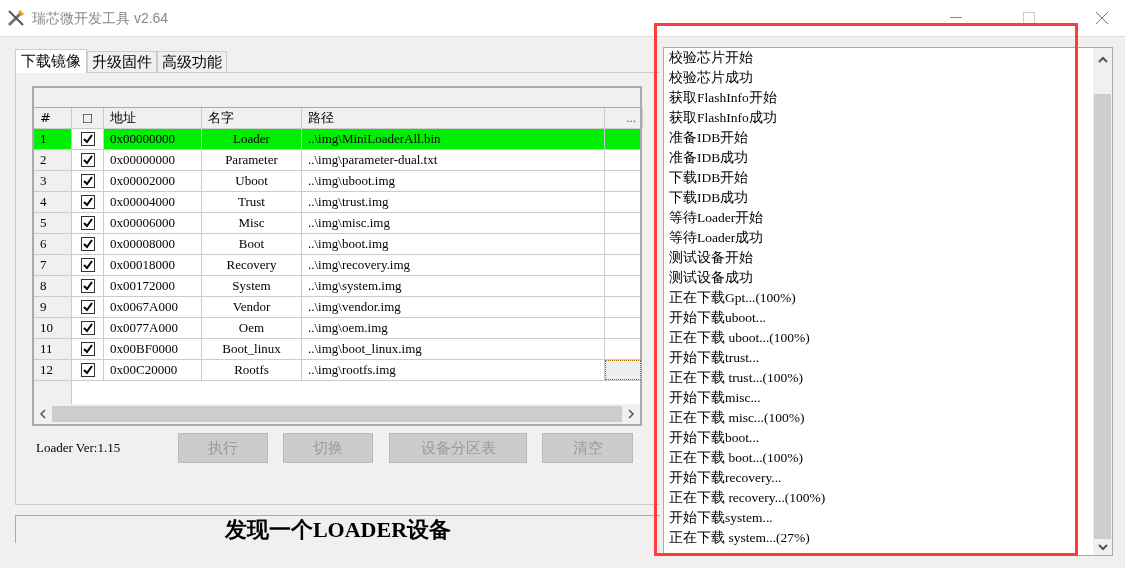  I want to click on table-cell: ..\img\boot.img, so click(453, 244).